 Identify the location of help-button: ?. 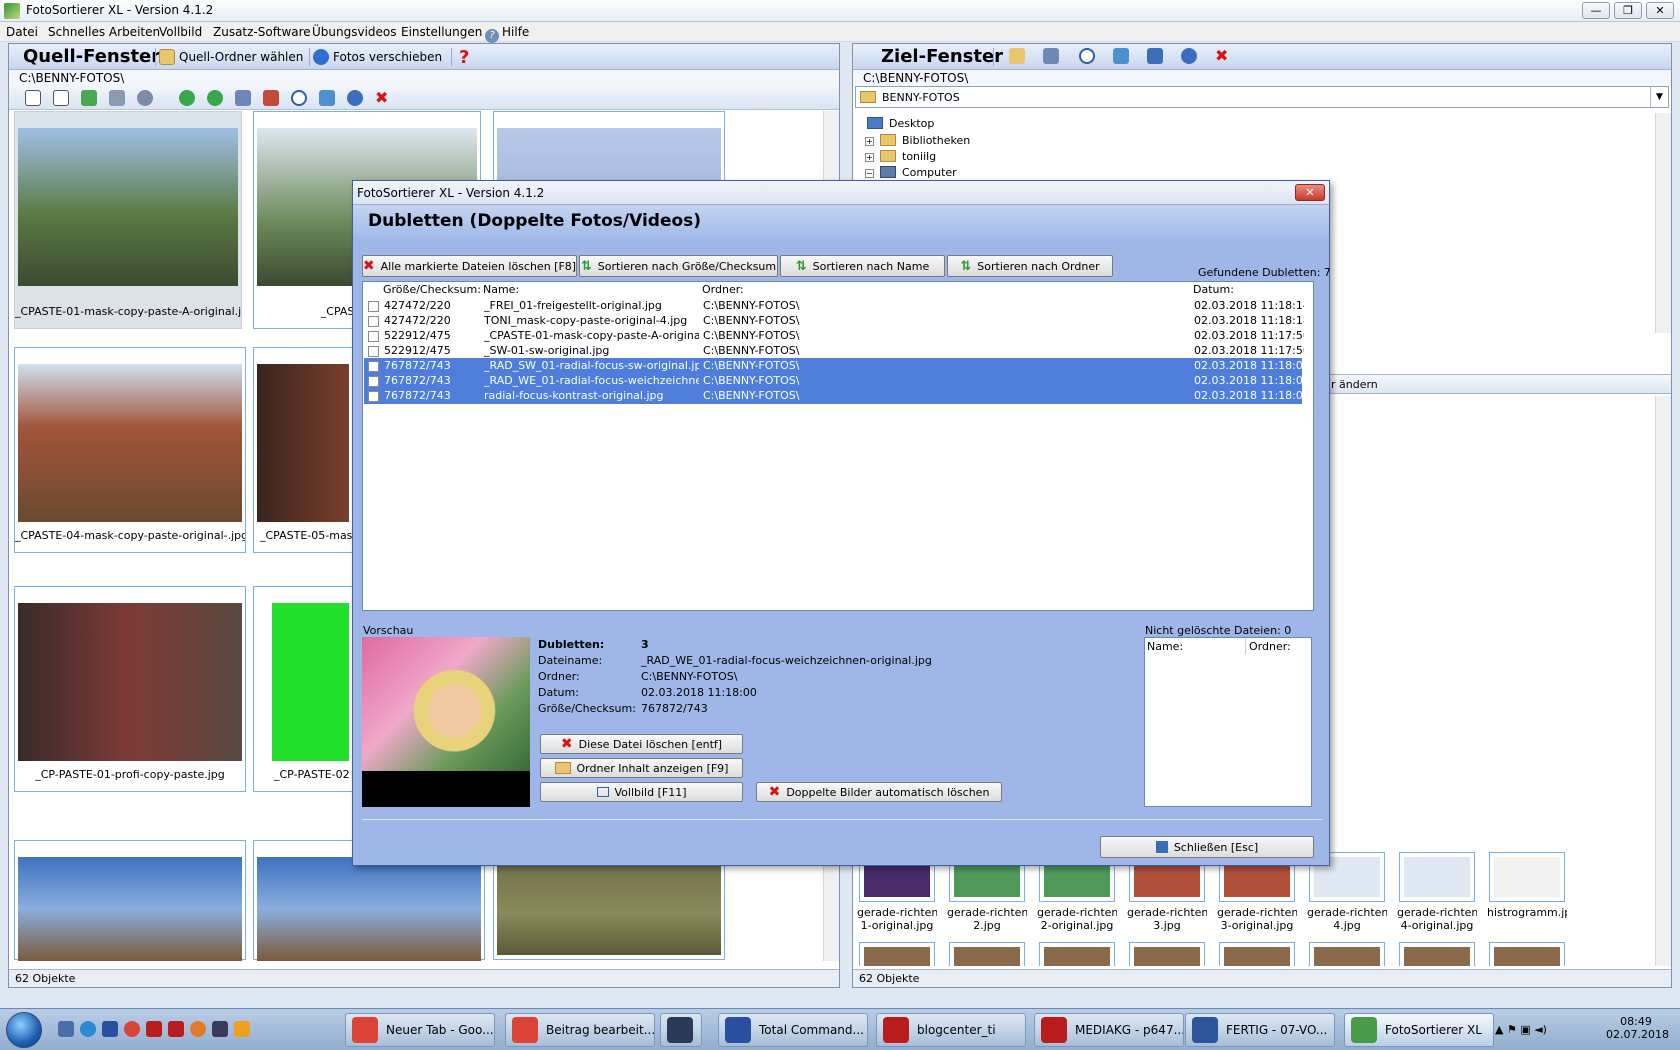
(464, 57).